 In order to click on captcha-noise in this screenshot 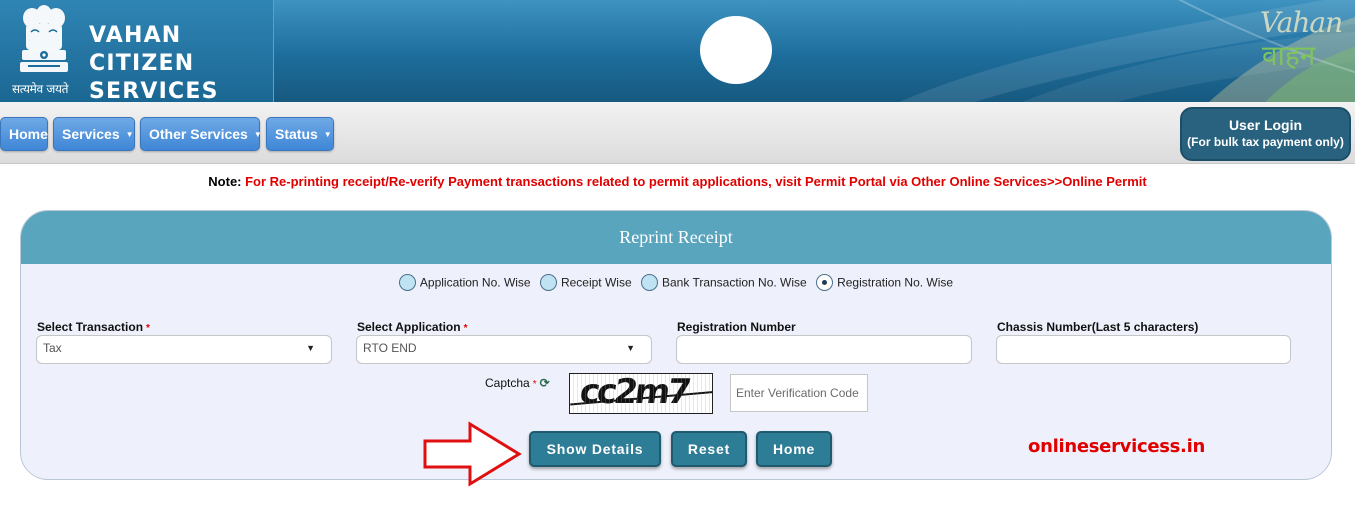, I will do `click(641, 393)`.